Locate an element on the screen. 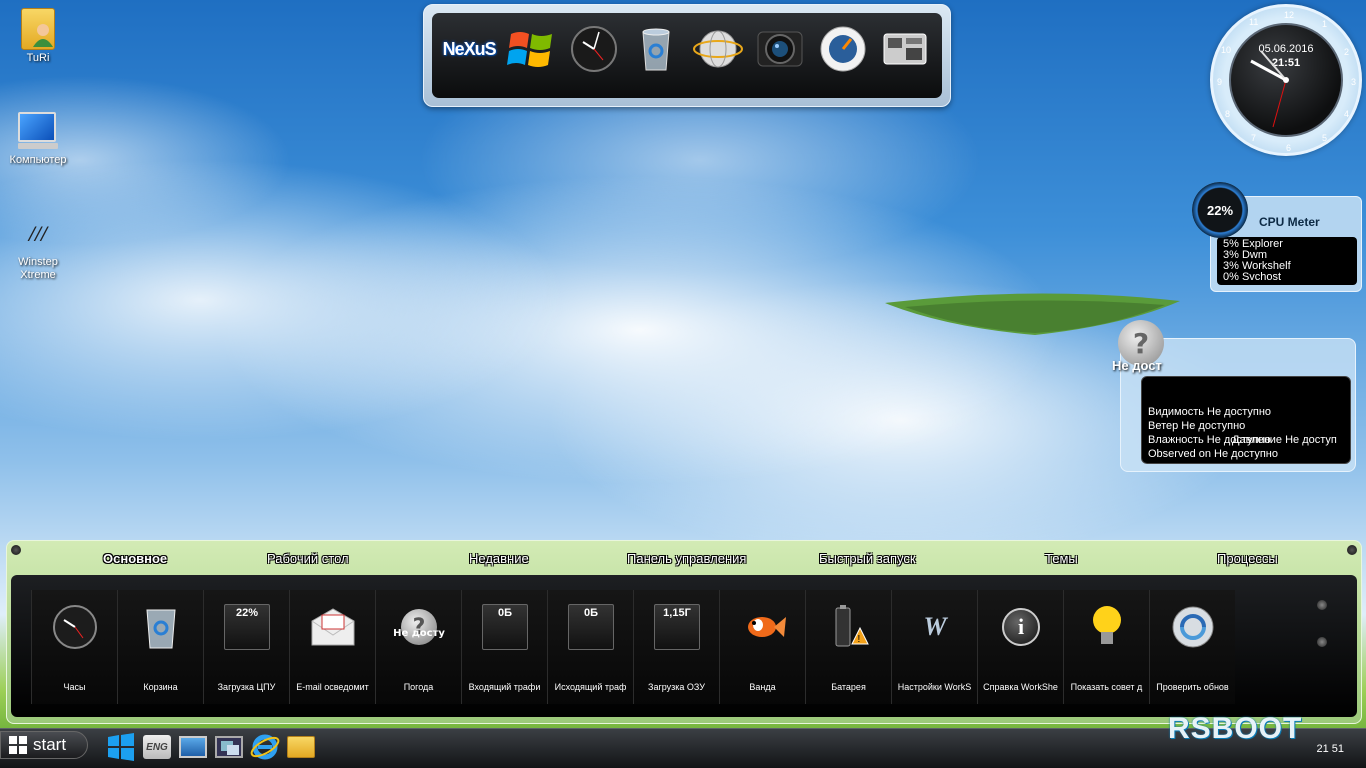  quick-launch-show-desktop is located at coordinates (193, 747).